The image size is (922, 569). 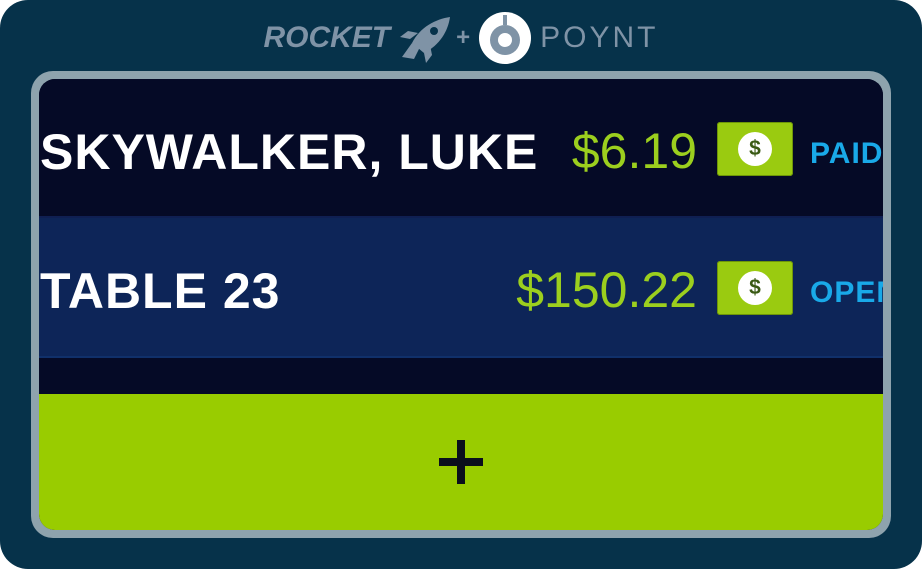 What do you see at coordinates (634, 151) in the screenshot?
I see `tab-amount: $6.19` at bounding box center [634, 151].